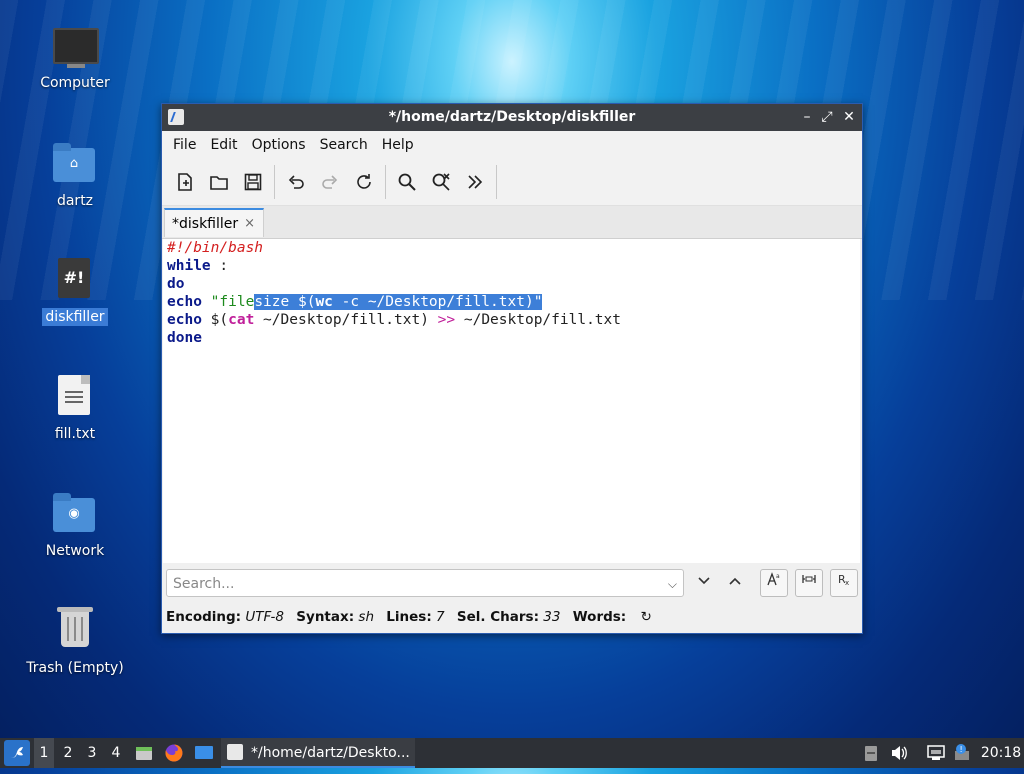 Image resolution: width=1024 pixels, height=774 pixels. Describe the element at coordinates (512, 182) in the screenshot. I see `toolbar` at that location.